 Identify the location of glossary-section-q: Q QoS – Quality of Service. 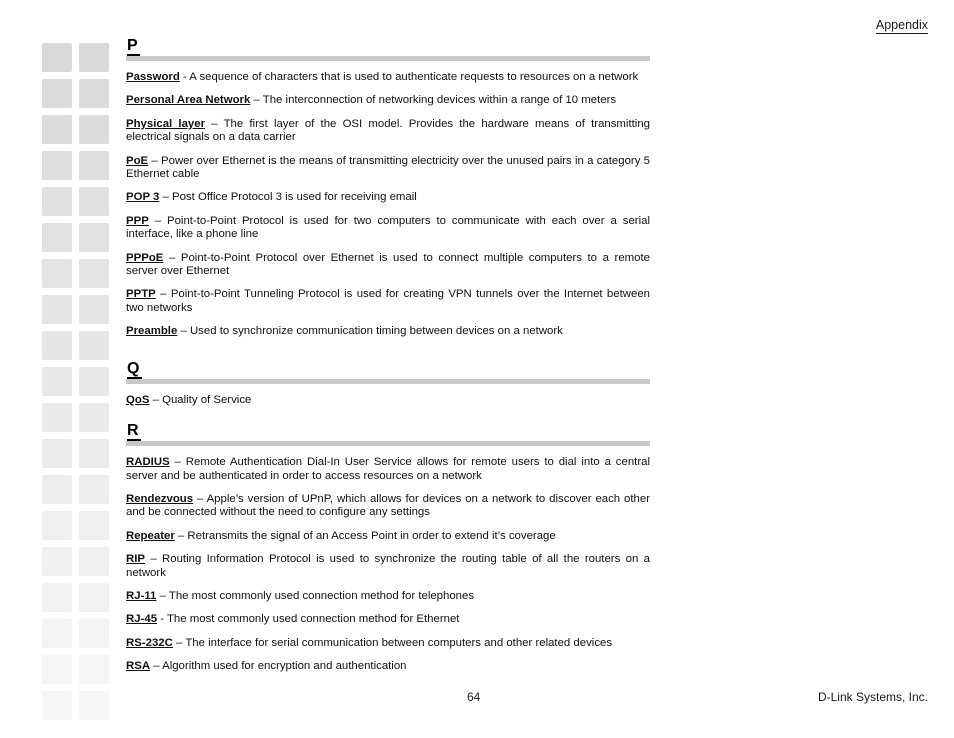
(388, 383).